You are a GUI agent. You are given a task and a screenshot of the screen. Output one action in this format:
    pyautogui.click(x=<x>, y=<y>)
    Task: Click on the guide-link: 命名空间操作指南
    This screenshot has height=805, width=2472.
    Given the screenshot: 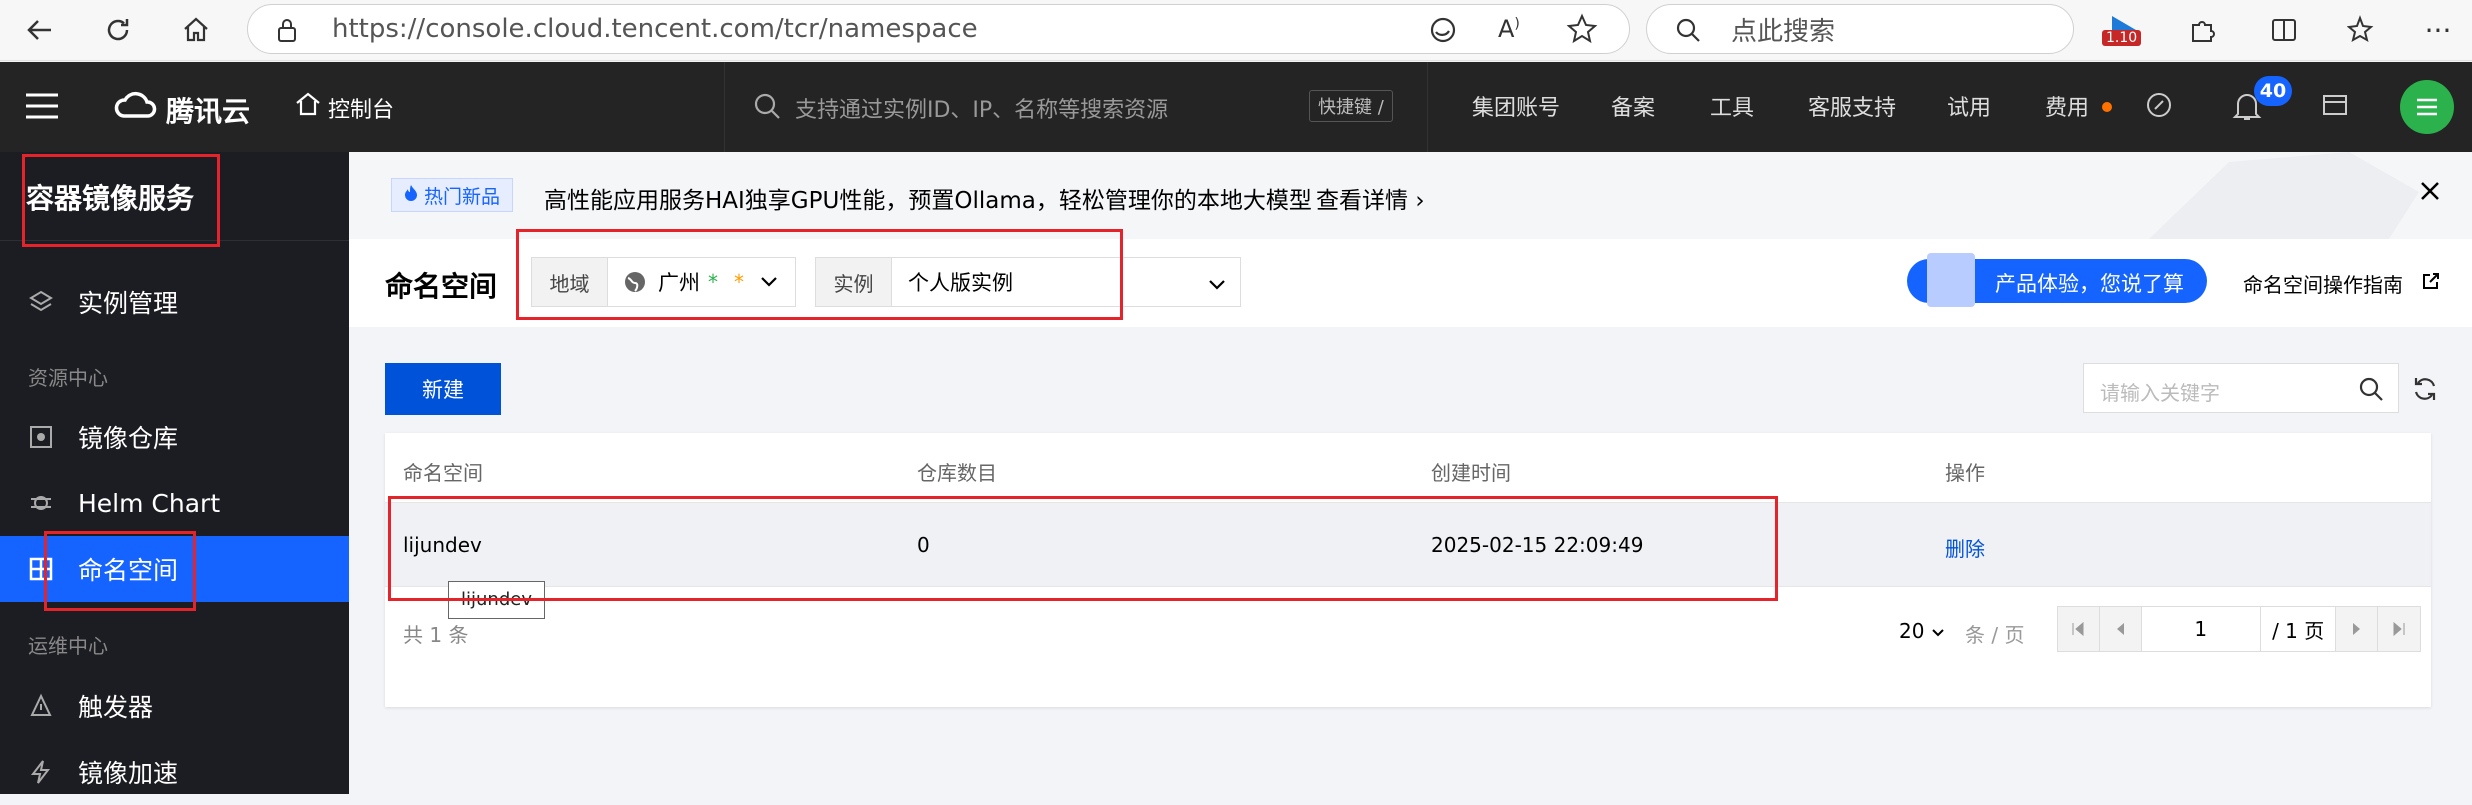 What is the action you would take?
    pyautogui.click(x=2323, y=283)
    